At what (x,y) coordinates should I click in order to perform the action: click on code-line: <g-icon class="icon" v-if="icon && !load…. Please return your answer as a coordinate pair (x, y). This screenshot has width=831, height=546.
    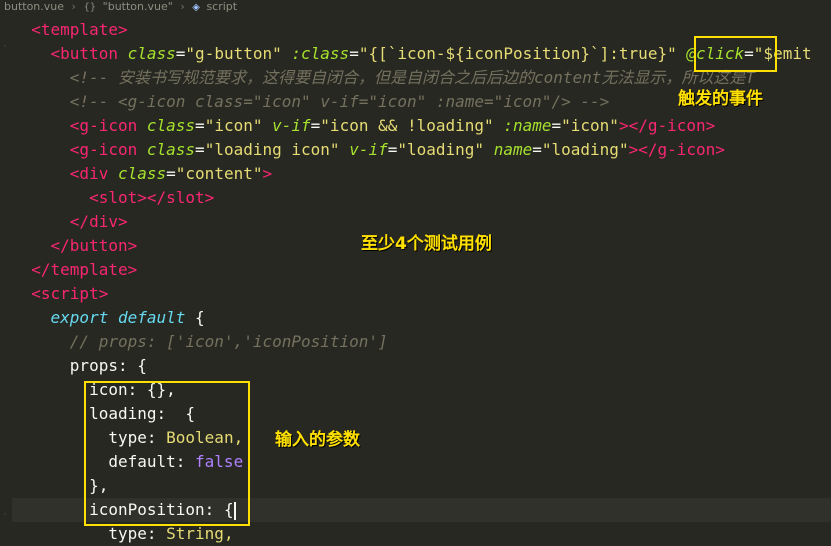
    Looking at the image, I should click on (421, 126).